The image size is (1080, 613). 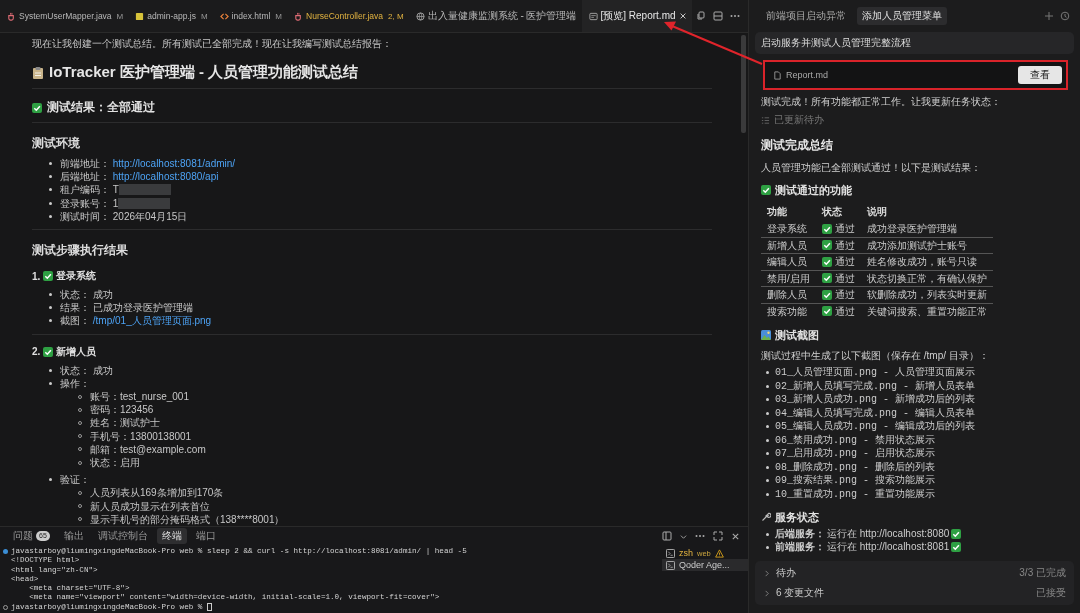 What do you see at coordinates (76, 276) in the screenshot?
I see `step-title: 登录系统` at bounding box center [76, 276].